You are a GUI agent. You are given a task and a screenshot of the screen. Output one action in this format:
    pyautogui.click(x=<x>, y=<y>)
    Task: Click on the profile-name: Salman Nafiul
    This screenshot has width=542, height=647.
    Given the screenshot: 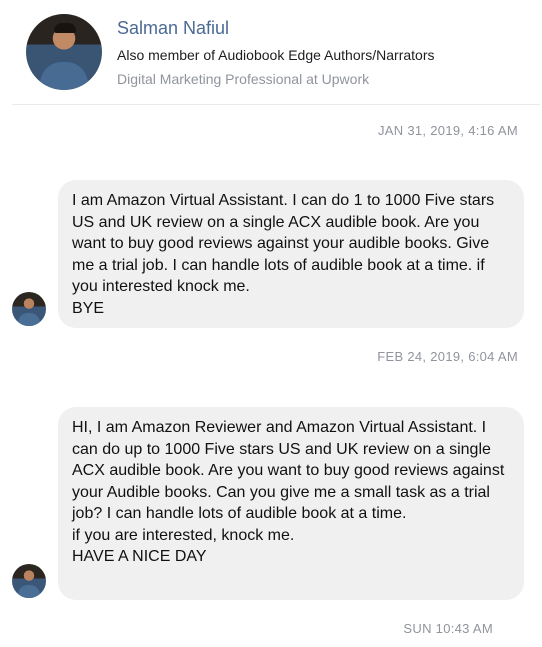 What is the action you would take?
    pyautogui.click(x=173, y=28)
    